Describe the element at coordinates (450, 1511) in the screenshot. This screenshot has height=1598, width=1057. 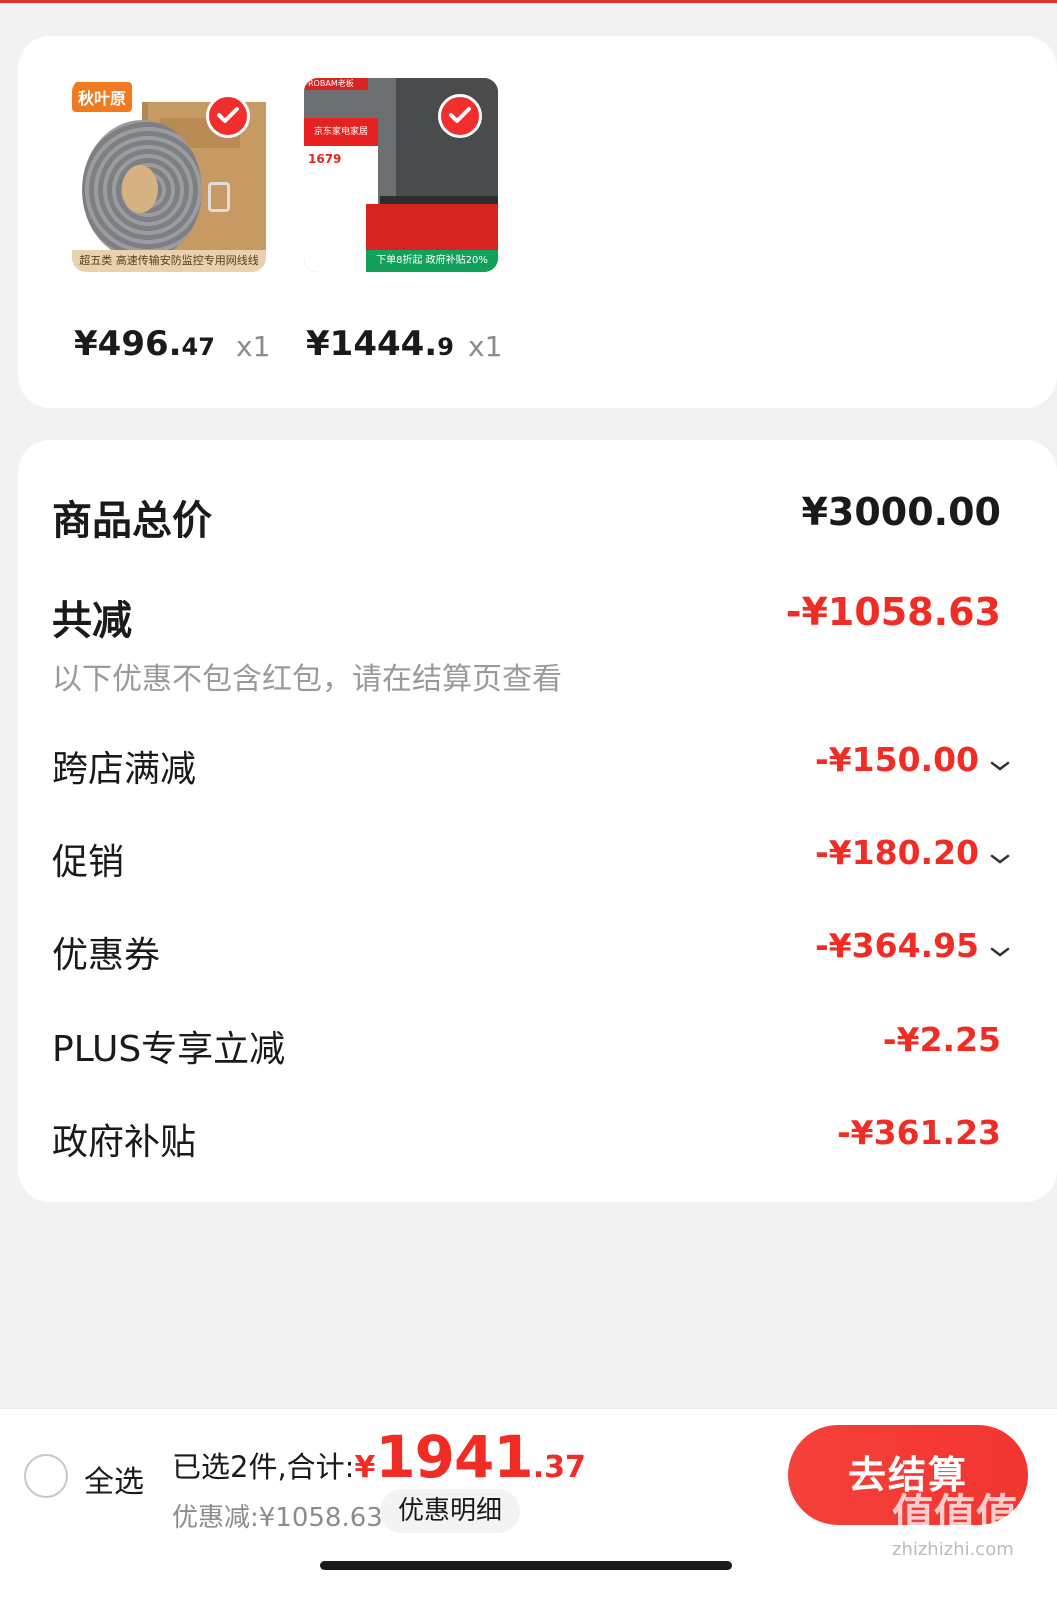
I see `discount-detail-button: 优惠明细` at that location.